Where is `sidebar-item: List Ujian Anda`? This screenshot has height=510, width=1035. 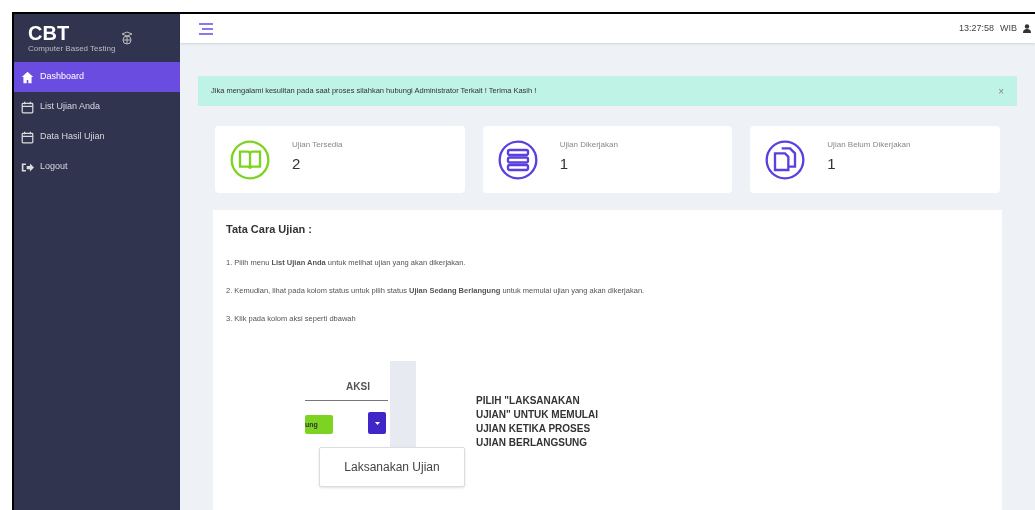 sidebar-item: List Ujian Anda is located at coordinates (97, 107).